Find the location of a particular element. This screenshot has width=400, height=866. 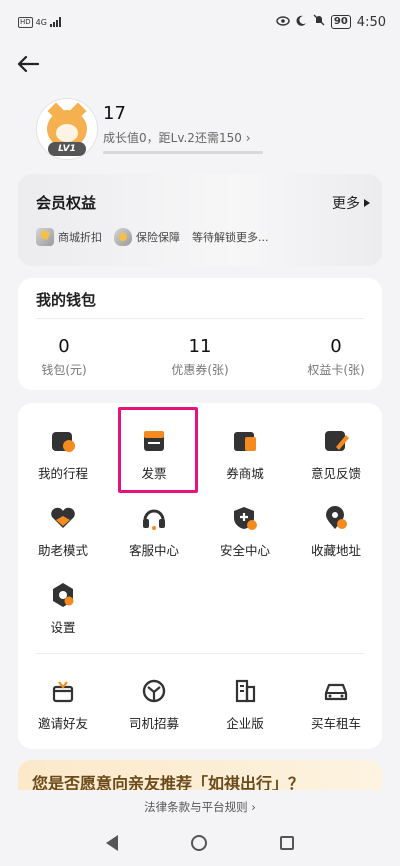

nav-home-icon is located at coordinates (198, 843).